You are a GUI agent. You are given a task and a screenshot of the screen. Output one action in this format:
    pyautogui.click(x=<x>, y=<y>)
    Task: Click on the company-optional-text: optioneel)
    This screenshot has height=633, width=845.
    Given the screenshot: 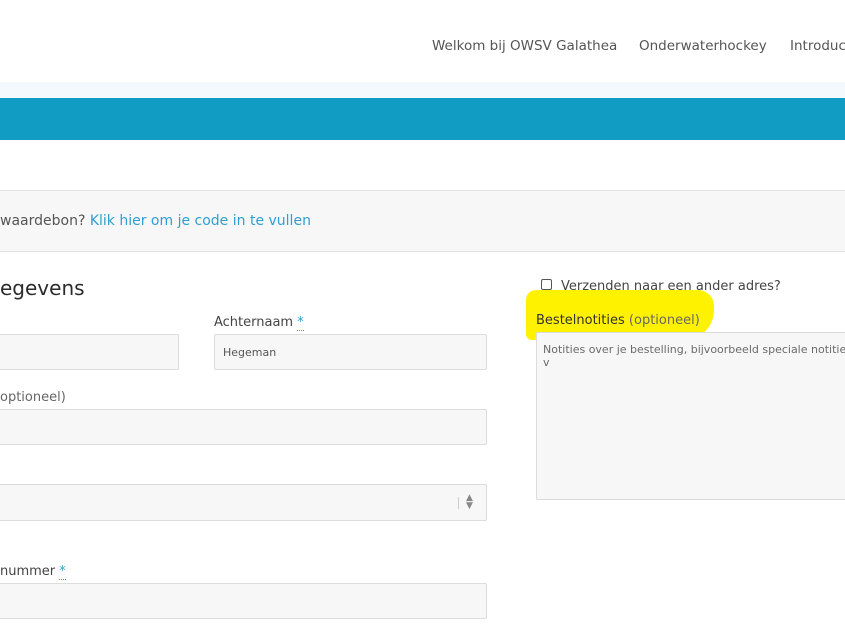 What is the action you would take?
    pyautogui.click(x=33, y=397)
    